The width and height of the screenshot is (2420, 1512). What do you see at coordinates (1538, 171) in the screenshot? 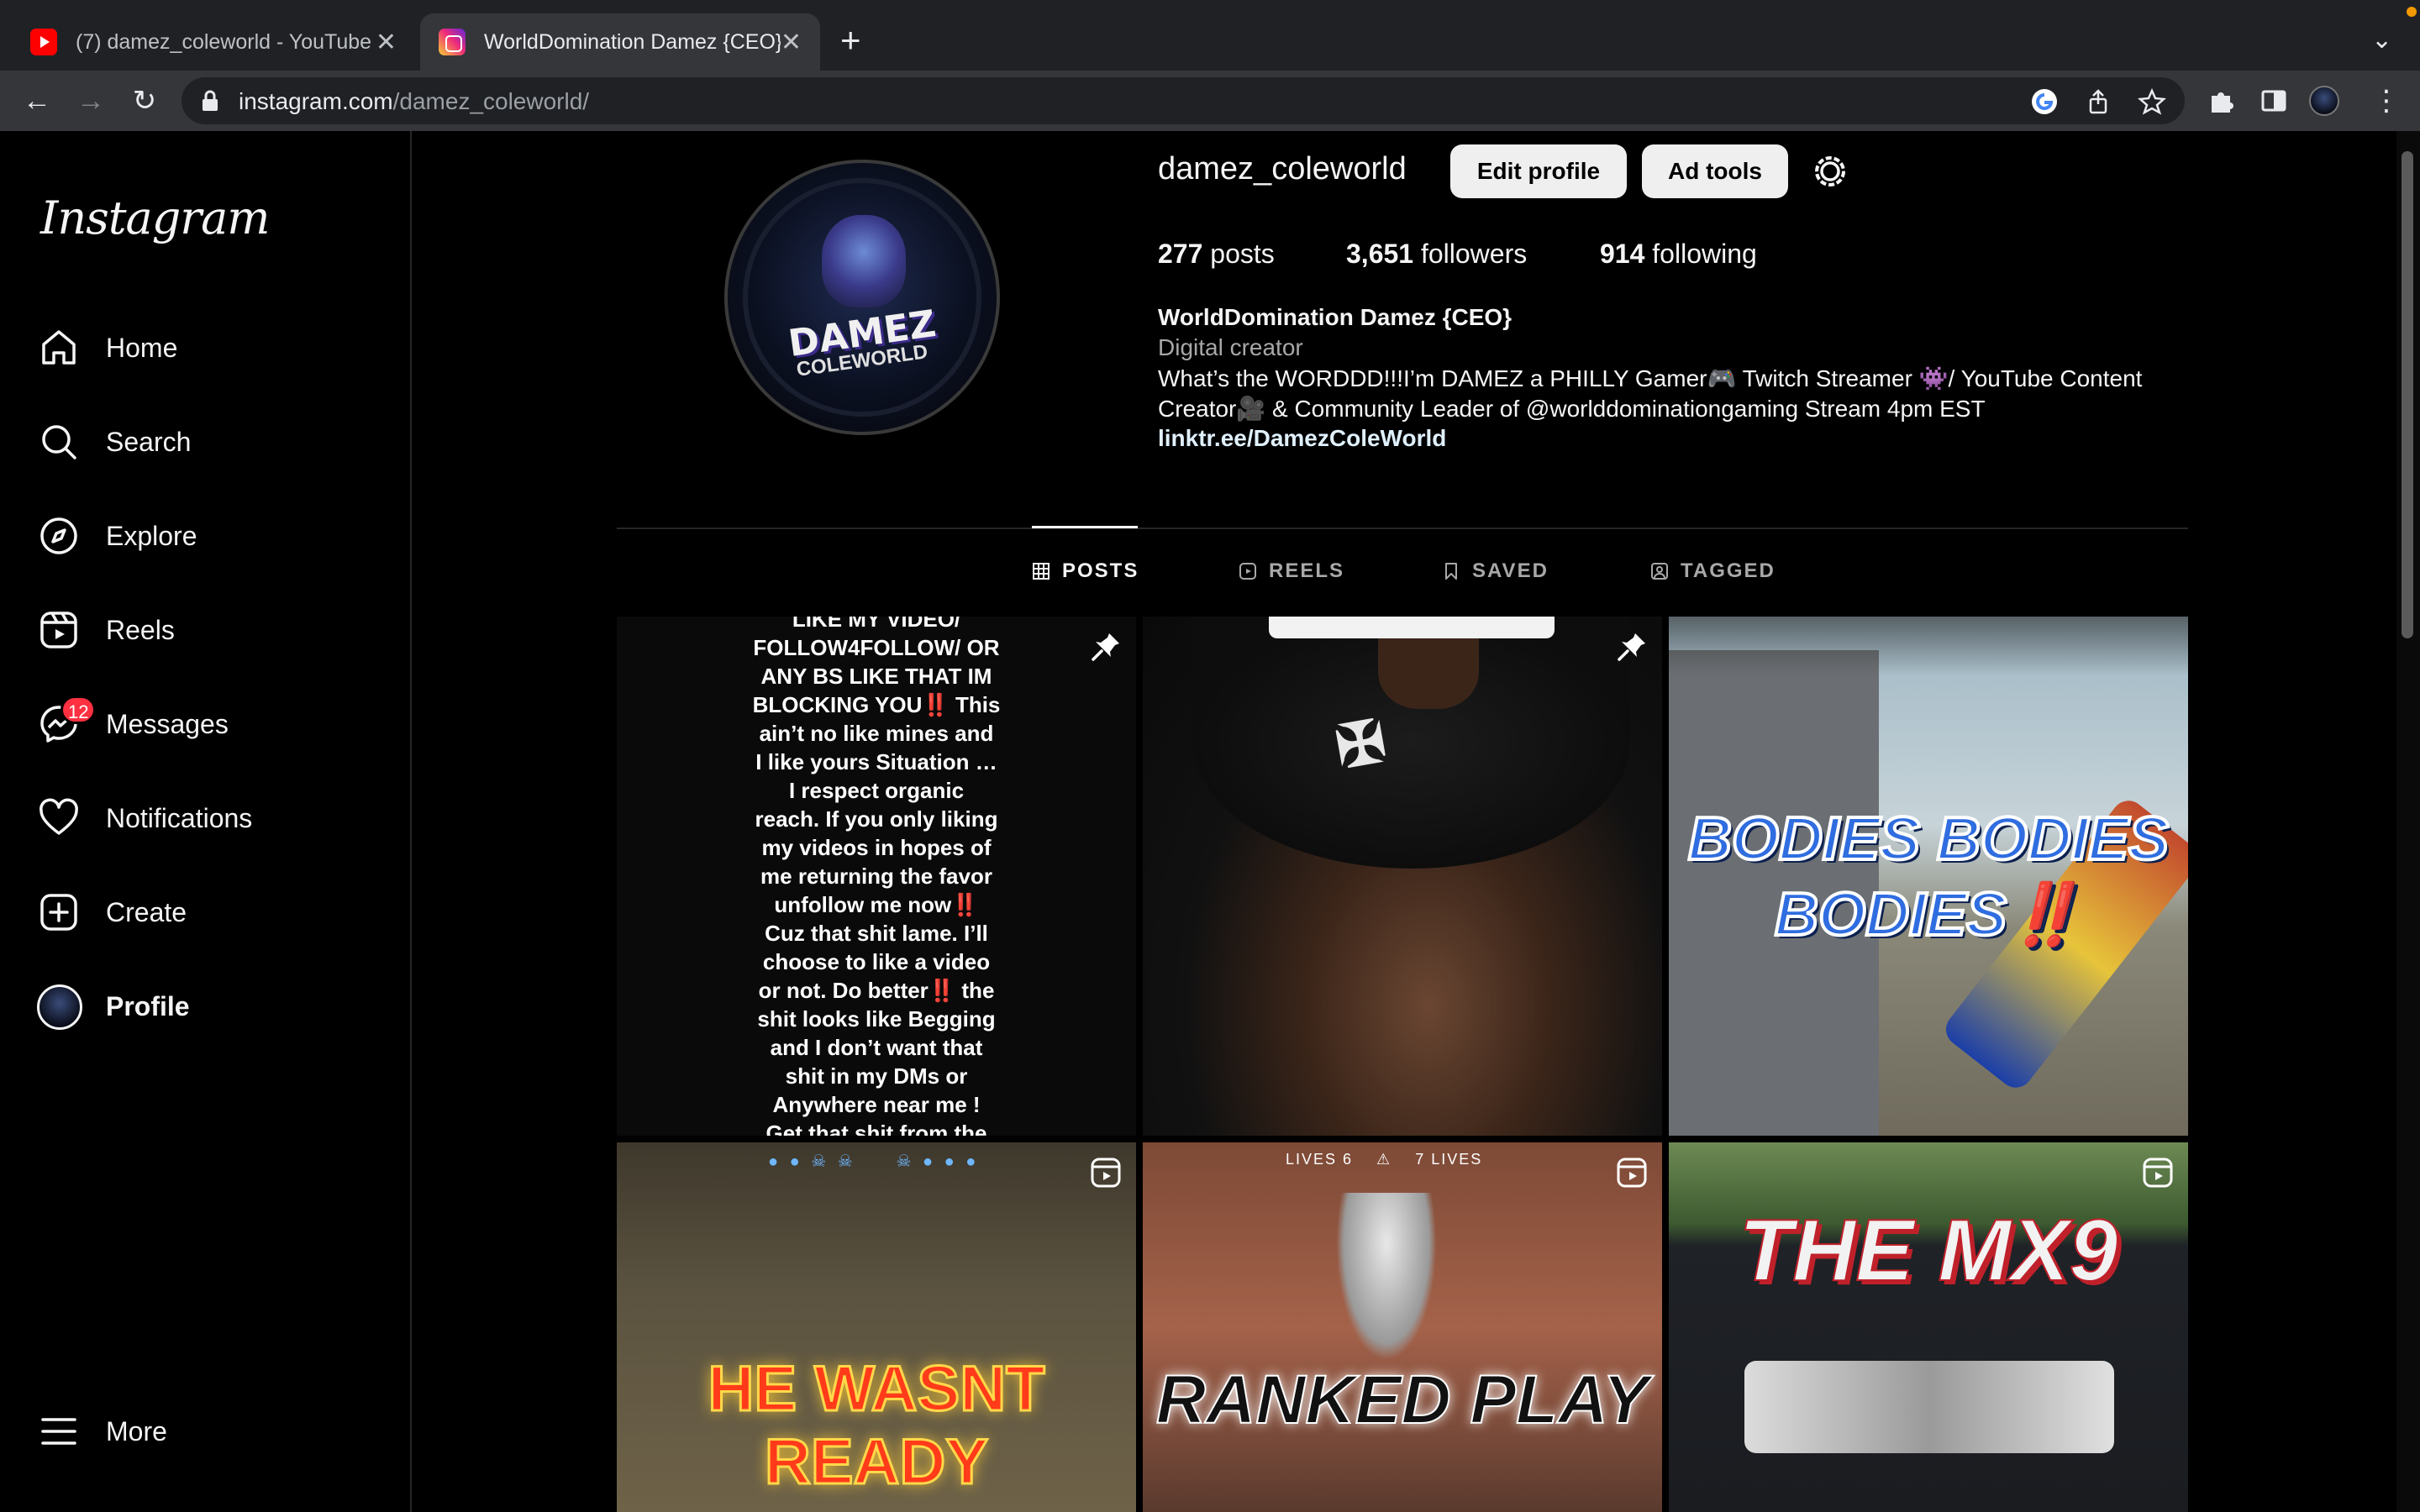
I see `edit-profile-button: Edit profile` at bounding box center [1538, 171].